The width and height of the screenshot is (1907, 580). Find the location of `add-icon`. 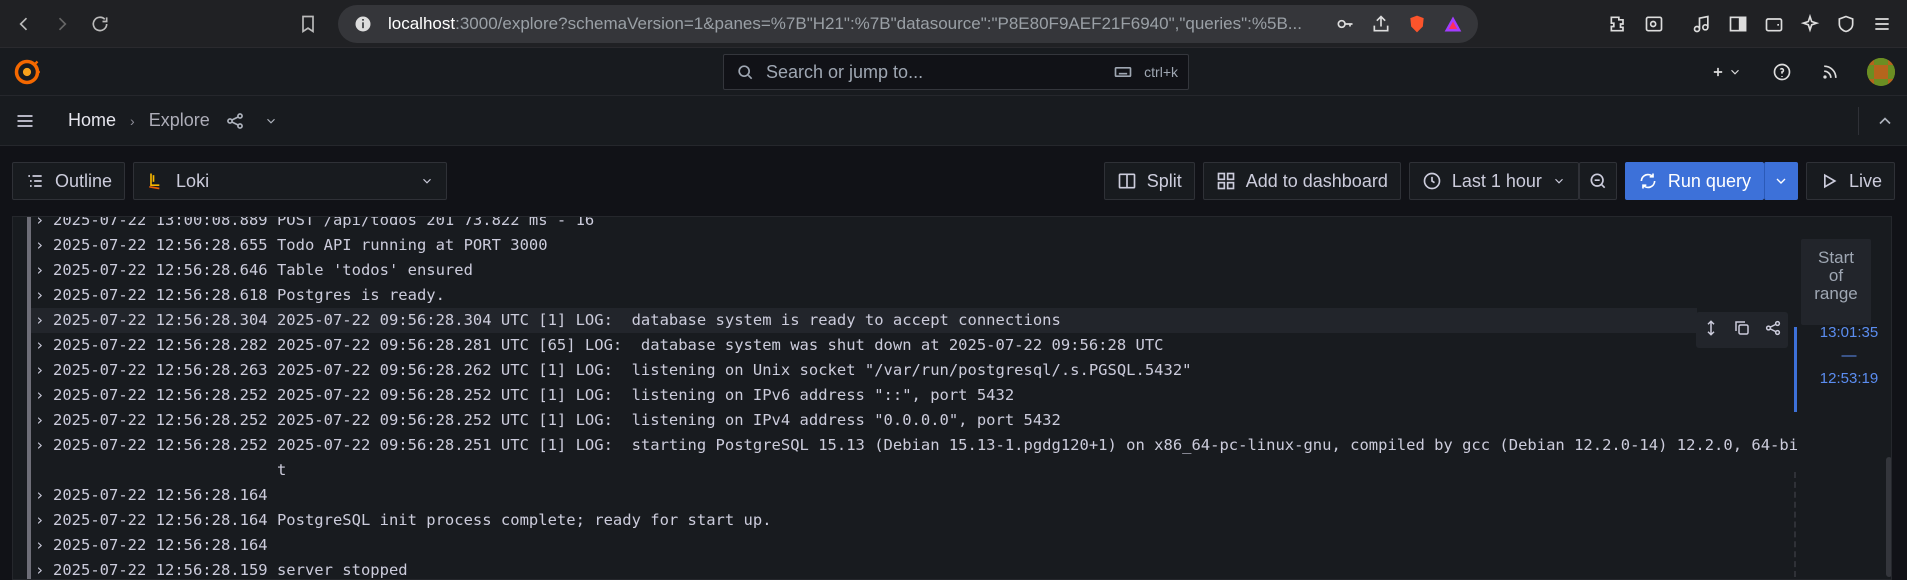

add-icon is located at coordinates (1725, 72).